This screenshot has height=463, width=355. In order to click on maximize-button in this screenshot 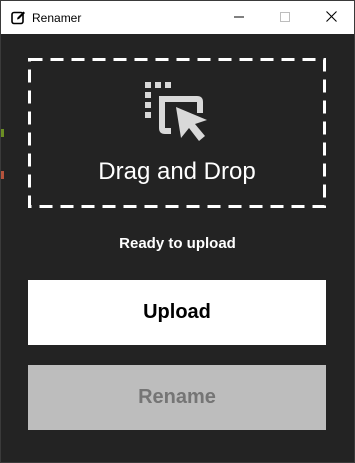, I will do `click(285, 17)`.